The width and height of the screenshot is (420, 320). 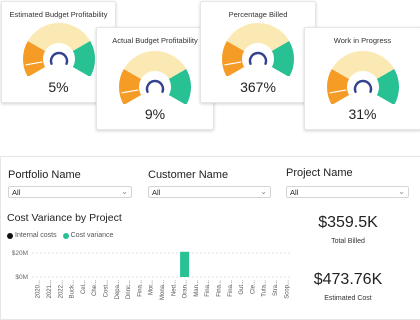 What do you see at coordinates (209, 192) in the screenshot?
I see `customer-dropdown: All ⌄` at bounding box center [209, 192].